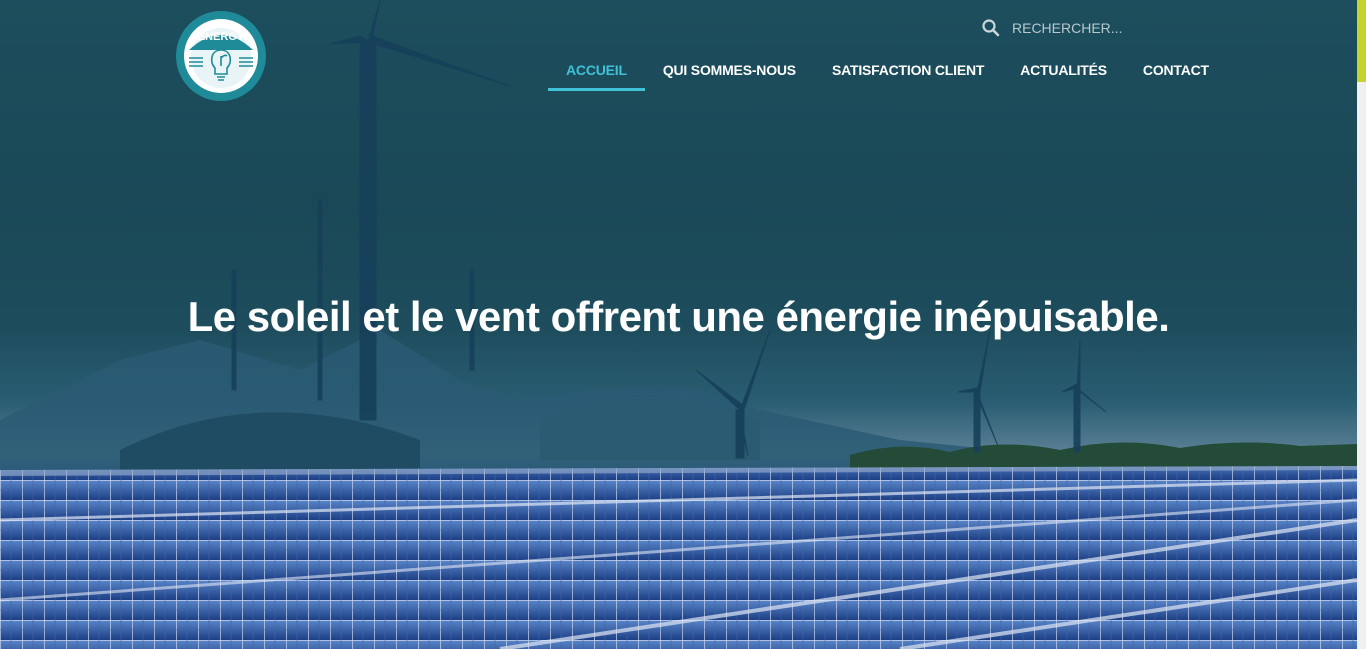 Image resolution: width=1366 pixels, height=649 pixels. What do you see at coordinates (1072, 28) in the screenshot?
I see `search-input` at bounding box center [1072, 28].